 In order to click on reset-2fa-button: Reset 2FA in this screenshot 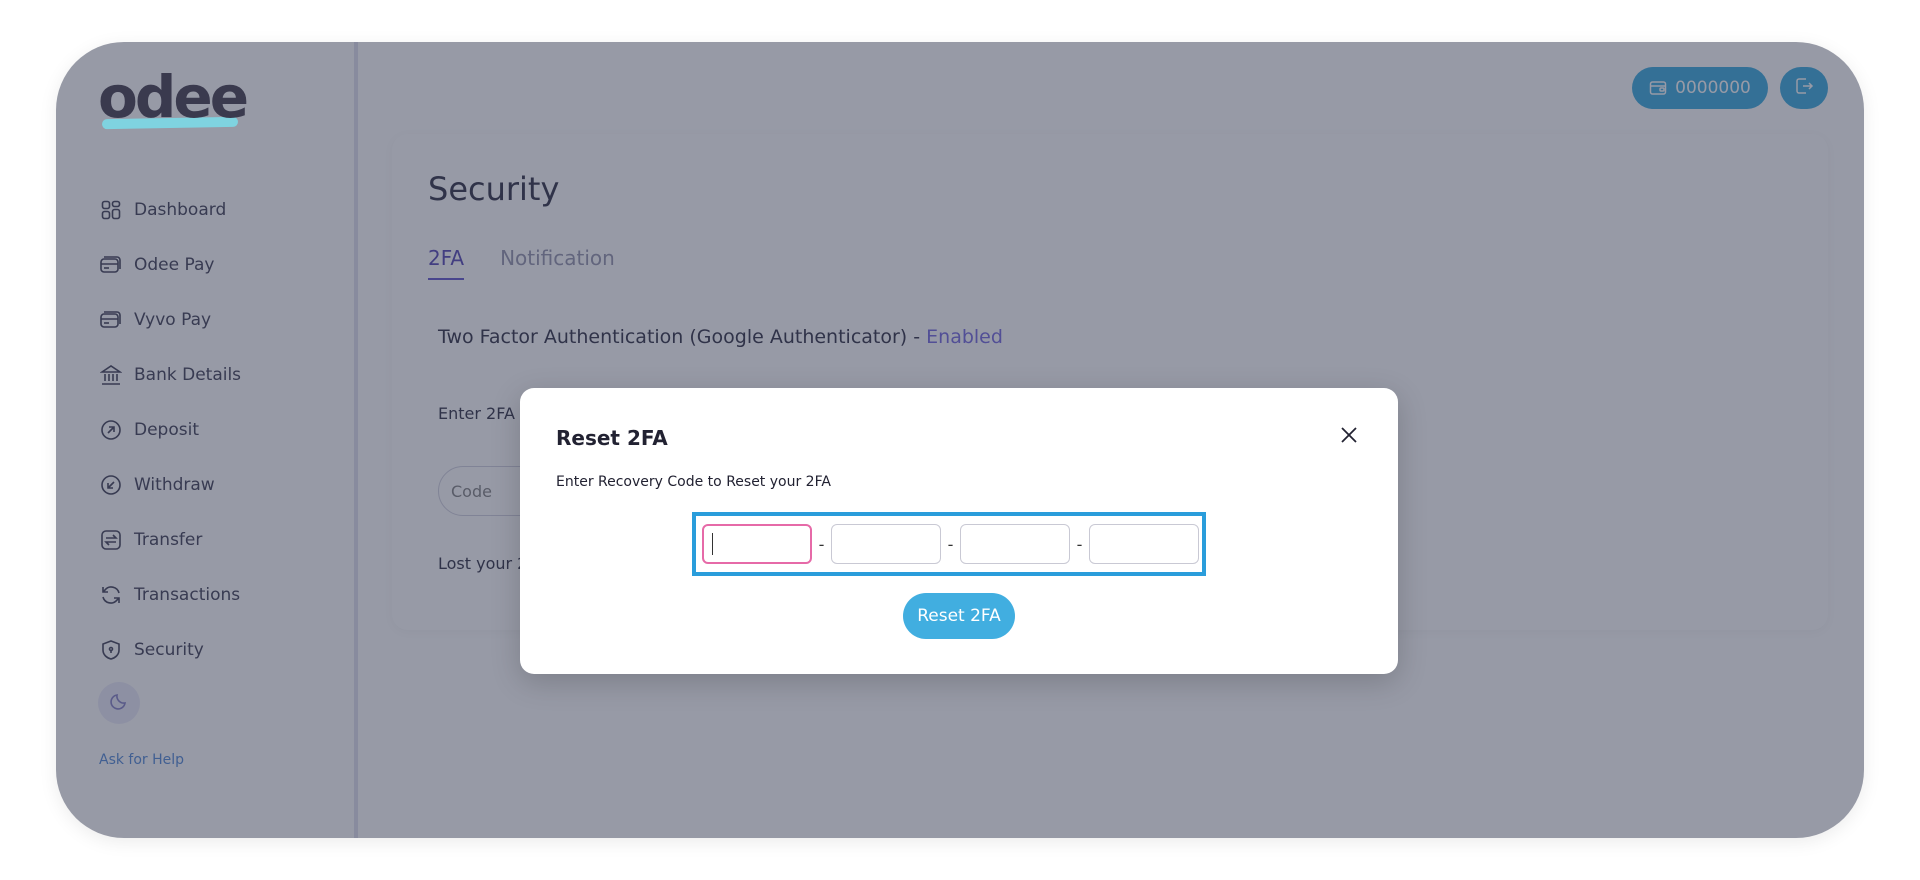, I will do `click(959, 616)`.